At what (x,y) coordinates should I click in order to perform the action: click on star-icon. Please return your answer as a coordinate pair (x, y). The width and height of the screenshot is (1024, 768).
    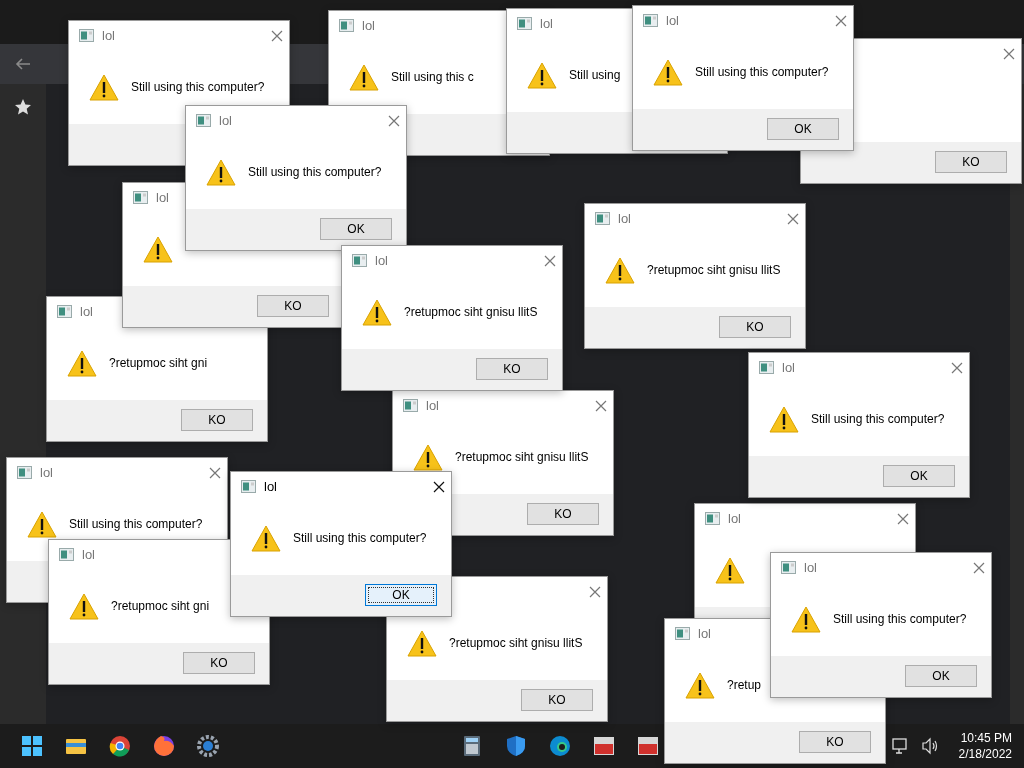
    Looking at the image, I should click on (23, 107).